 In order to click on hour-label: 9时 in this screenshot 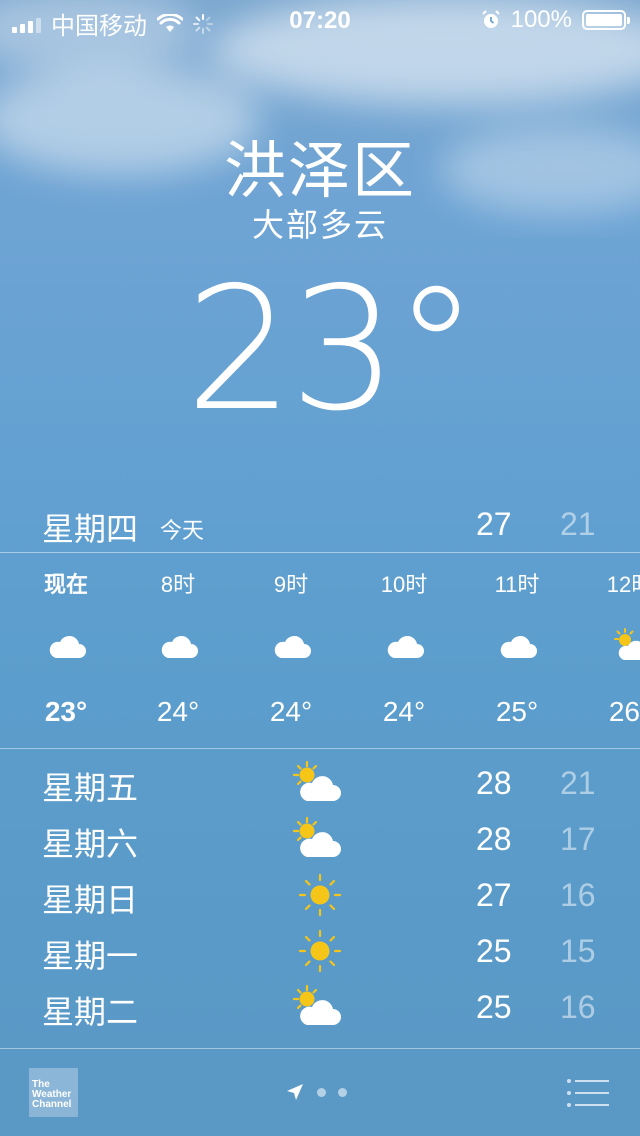, I will do `click(291, 584)`.